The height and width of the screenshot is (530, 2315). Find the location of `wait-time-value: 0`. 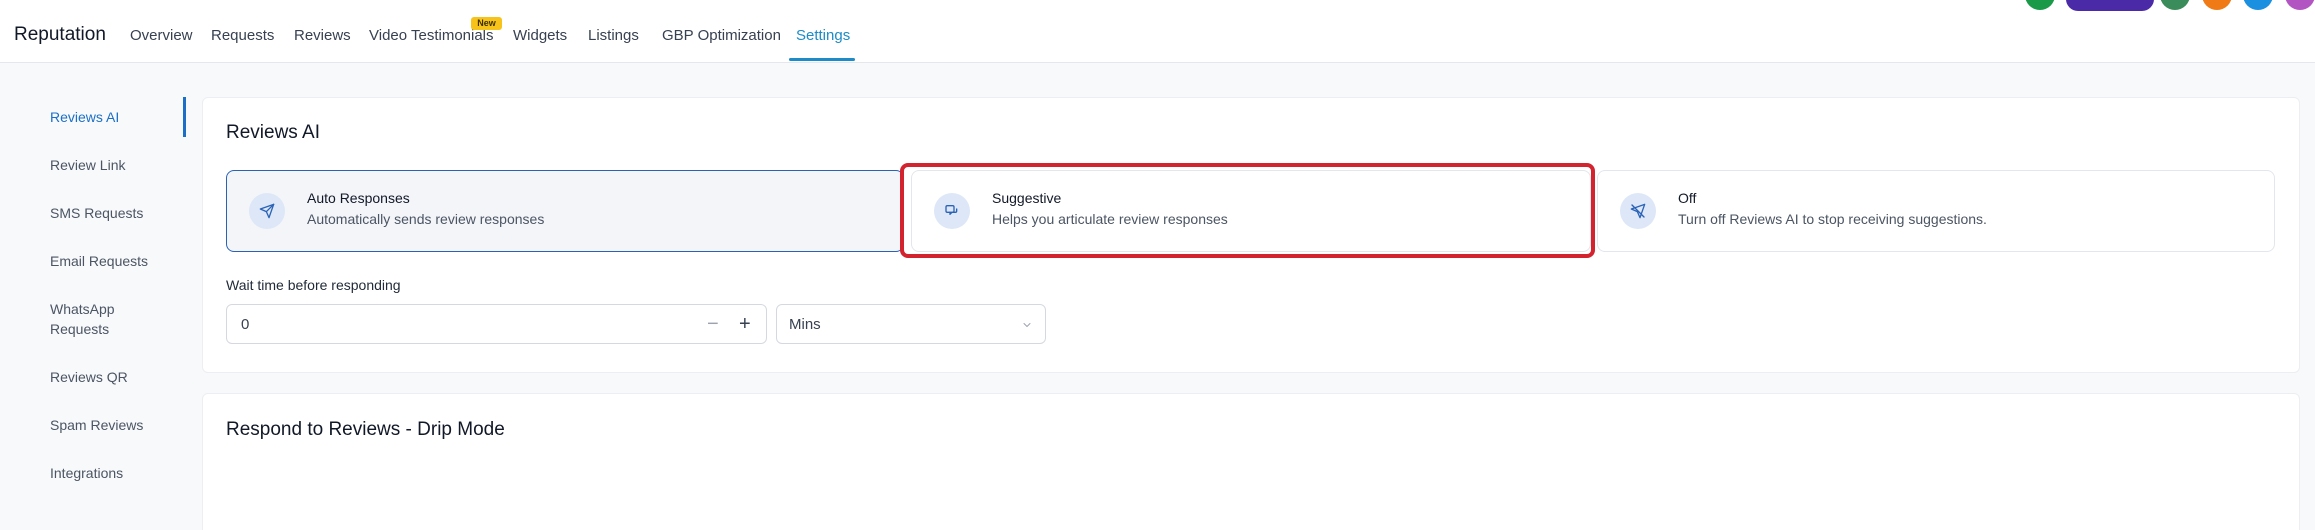

wait-time-value: 0 is located at coordinates (245, 324).